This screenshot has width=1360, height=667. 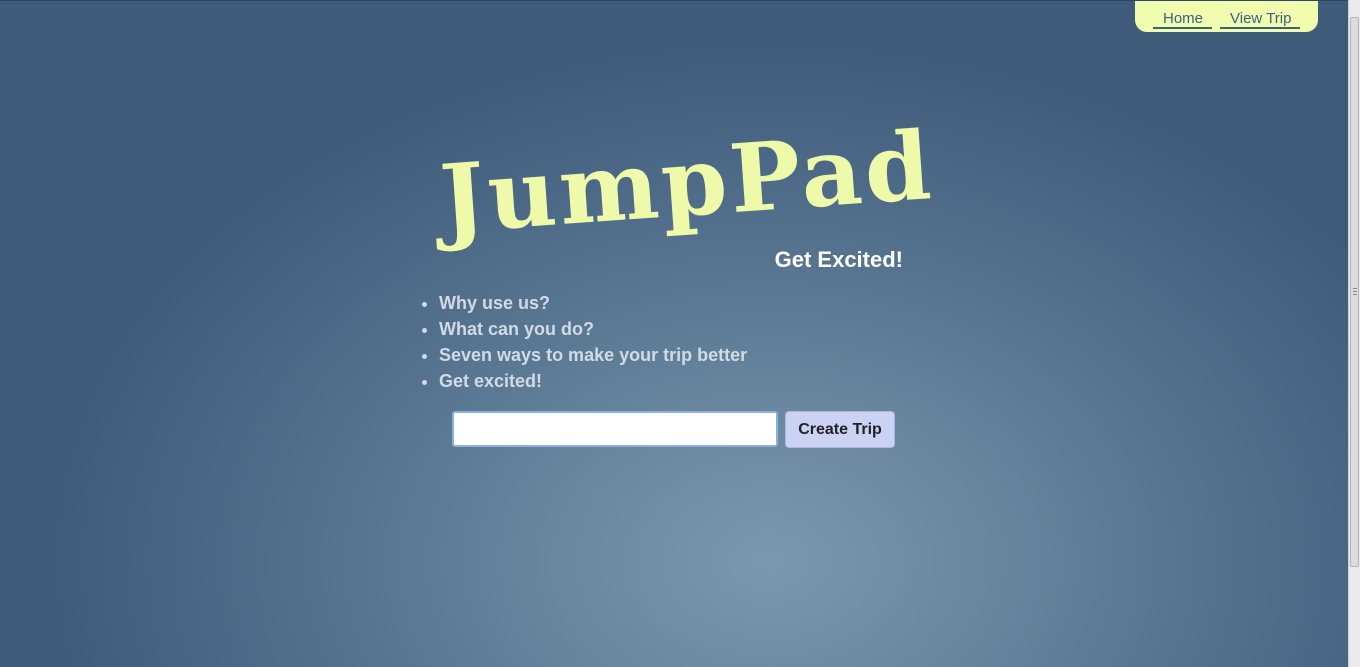 I want to click on feature-item: Seven ways to make your trip better, so click(x=593, y=355).